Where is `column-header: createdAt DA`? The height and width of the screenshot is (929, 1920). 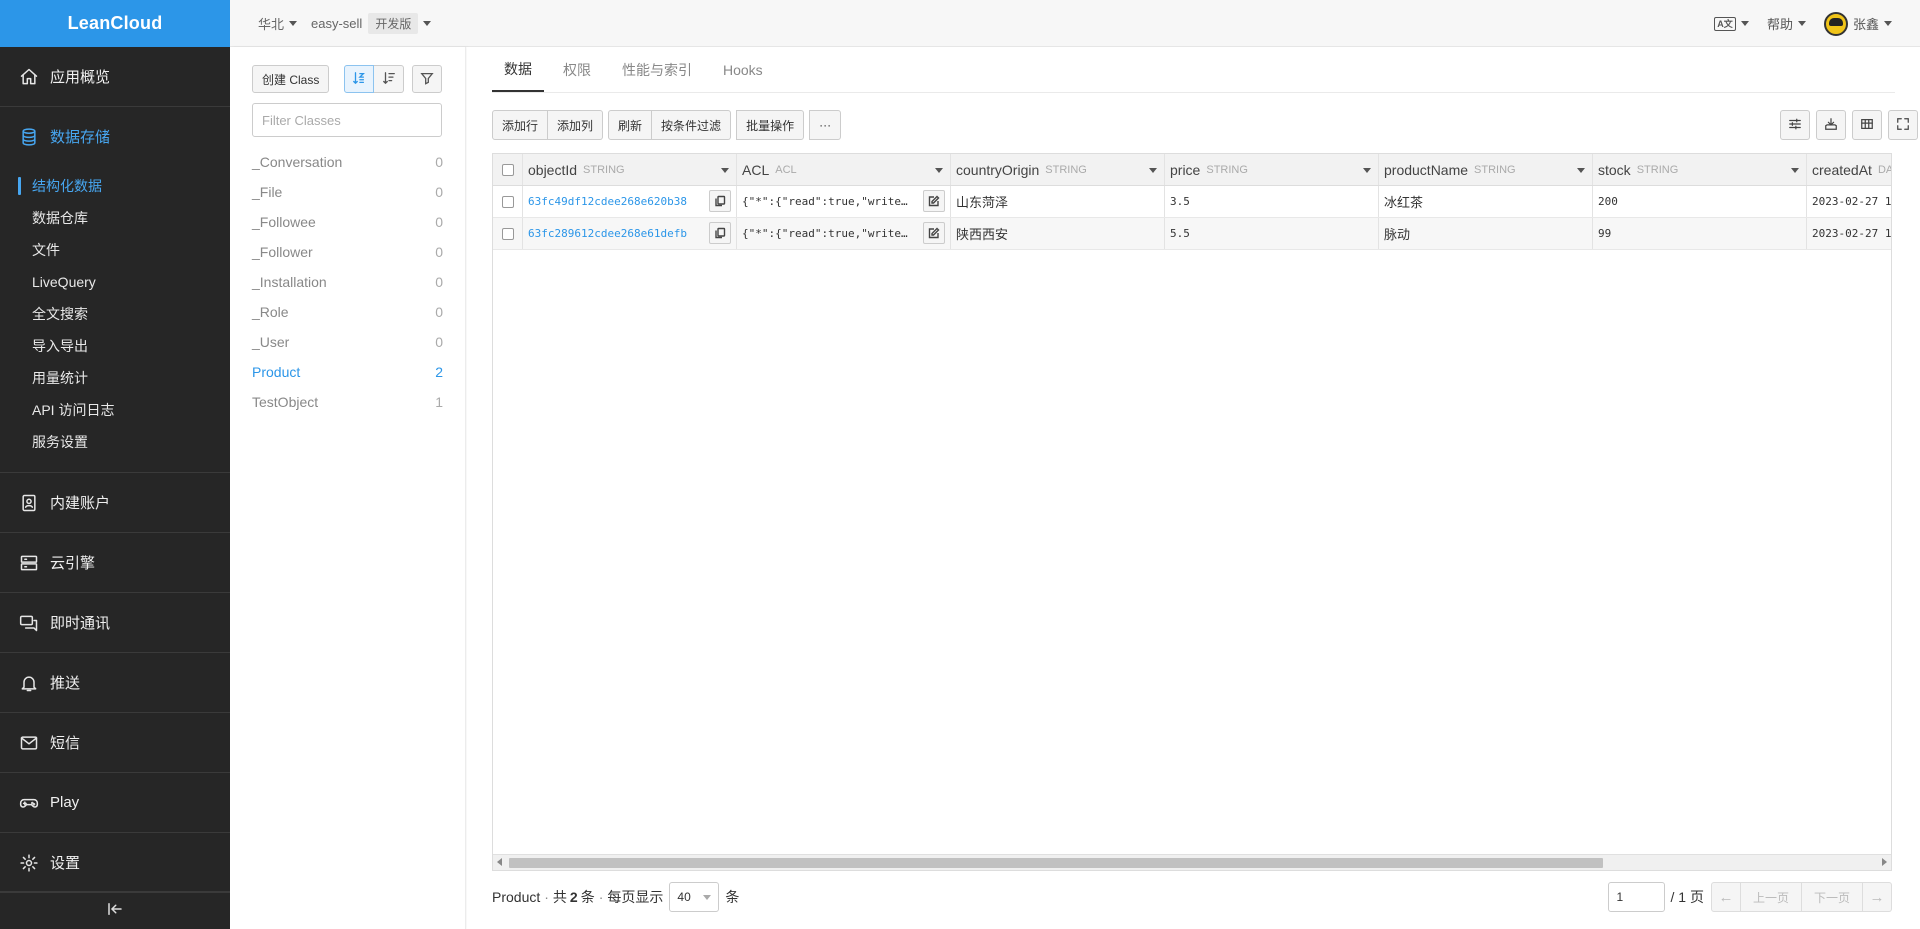
column-header: createdAt DA is located at coordinates (1849, 169).